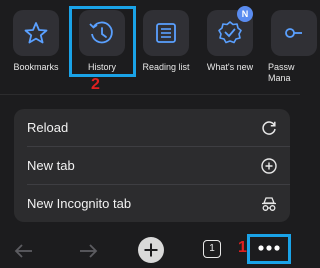  Describe the element at coordinates (150, 94) in the screenshot. I see `divider` at that location.